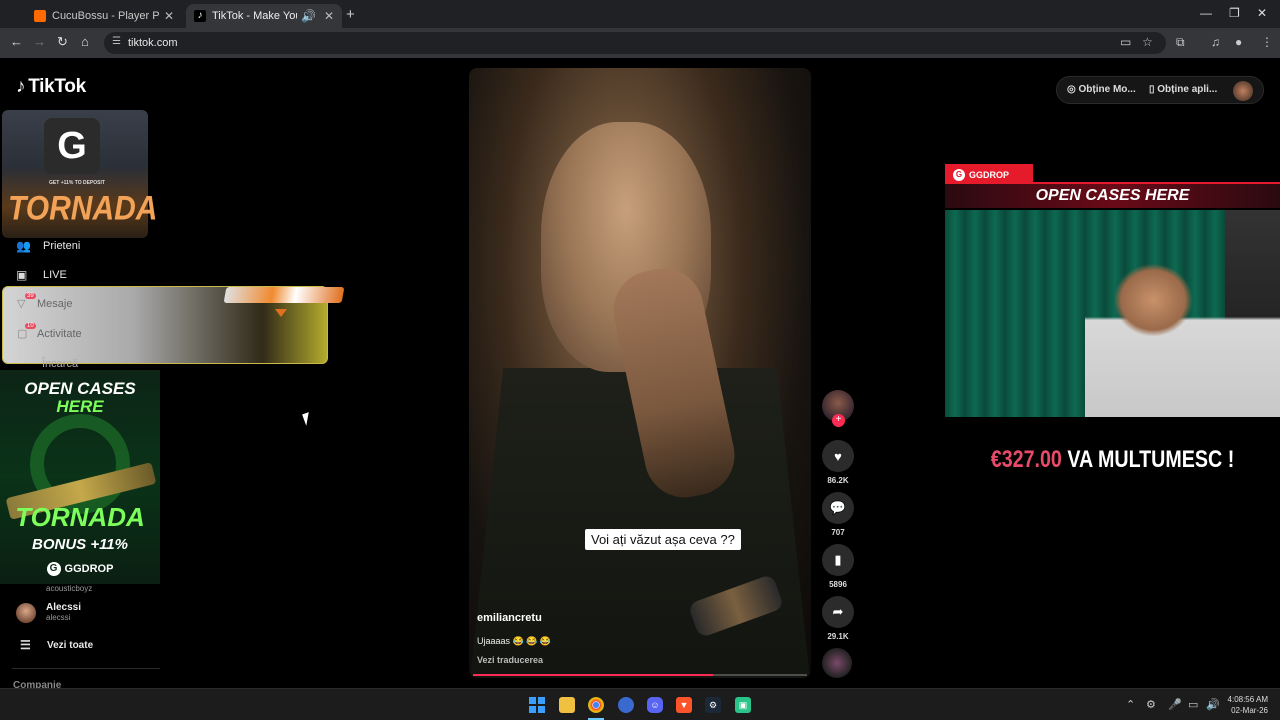 This screenshot has height=720, width=1280. Describe the element at coordinates (281, 313) in the screenshot. I see `marker-graphic` at that location.